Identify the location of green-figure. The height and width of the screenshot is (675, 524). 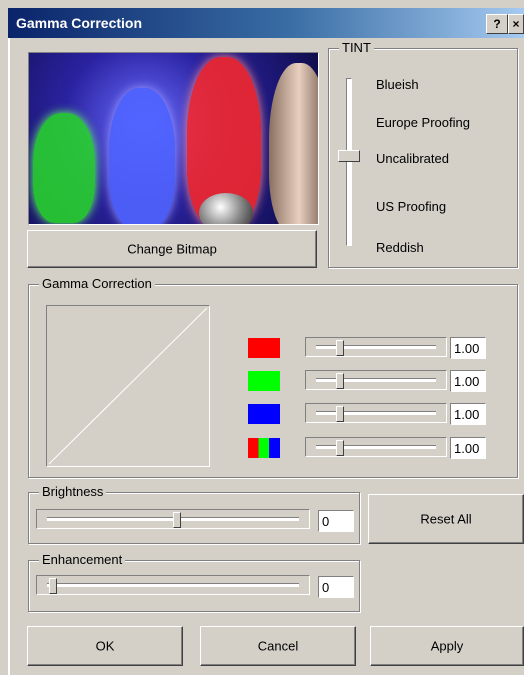
(64, 168).